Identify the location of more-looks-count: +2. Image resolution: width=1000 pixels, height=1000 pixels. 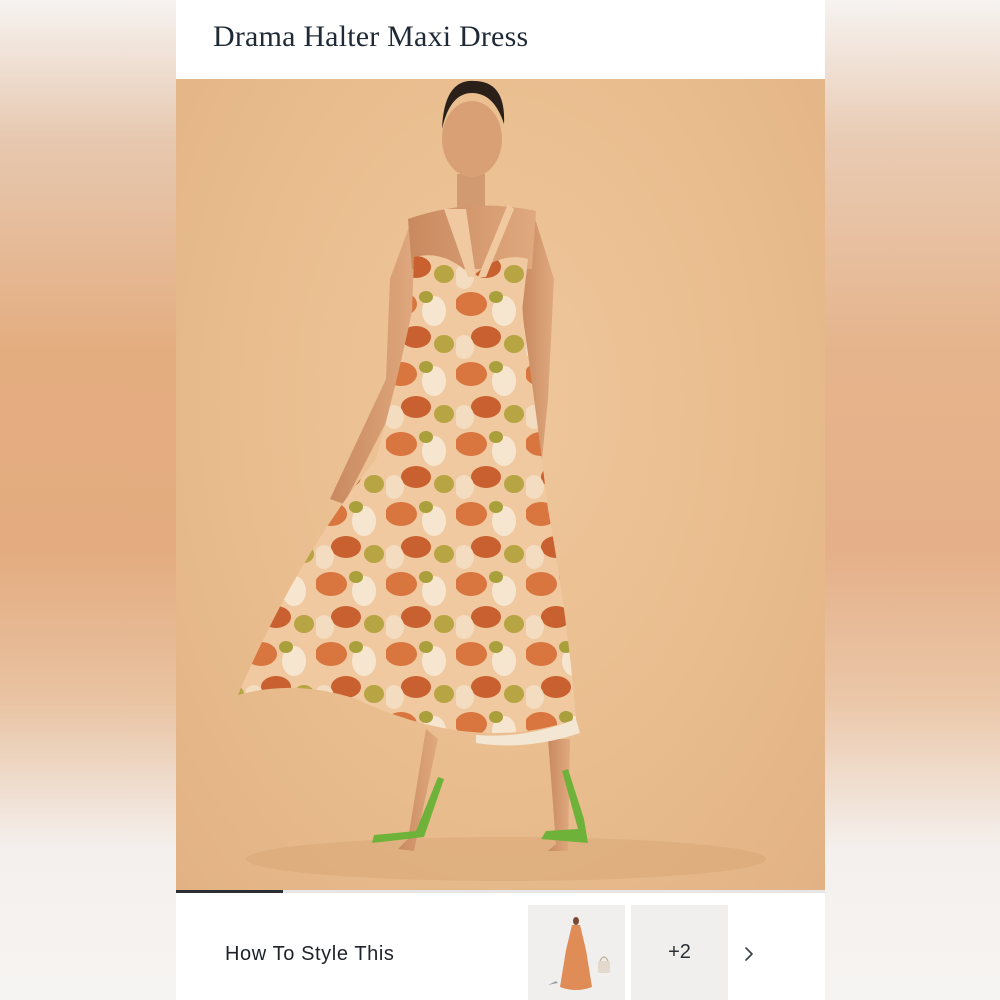
(679, 952).